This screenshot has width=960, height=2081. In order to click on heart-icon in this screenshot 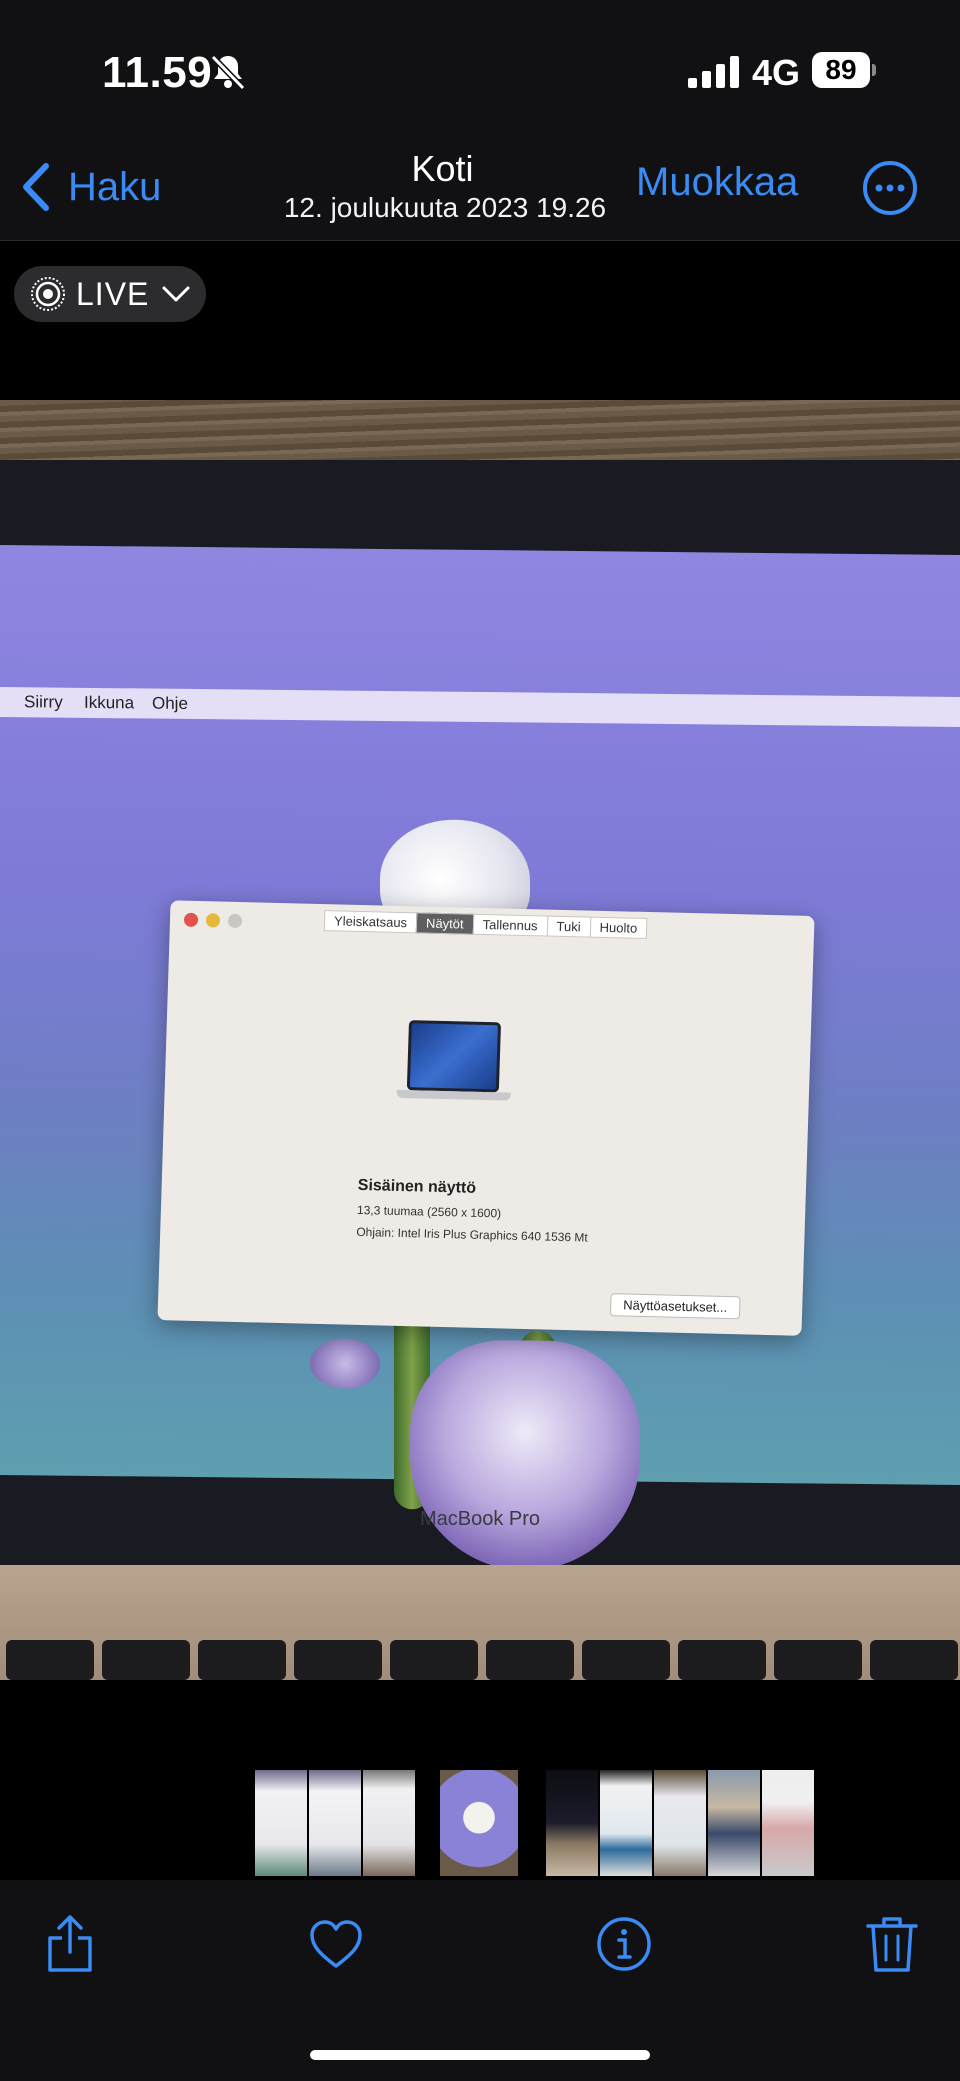, I will do `click(336, 1944)`.